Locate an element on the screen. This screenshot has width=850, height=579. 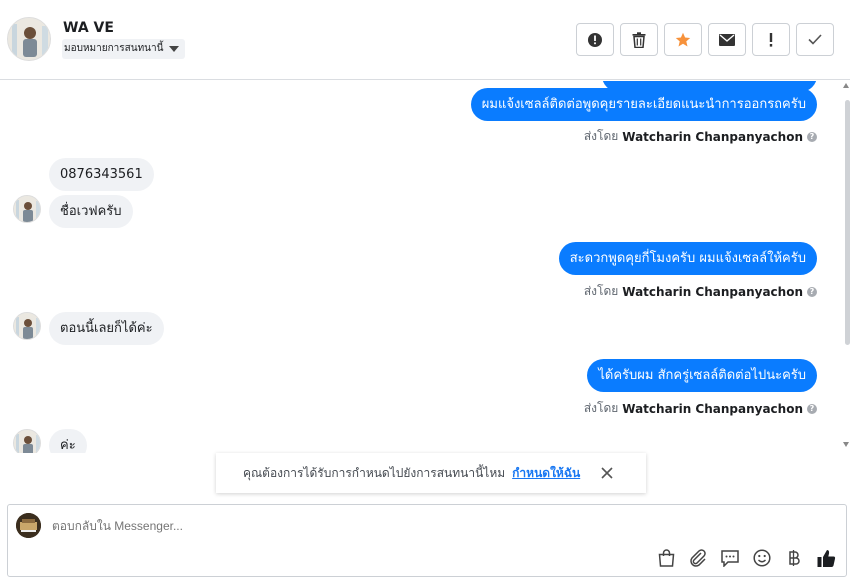
check-icon is located at coordinates (815, 39).